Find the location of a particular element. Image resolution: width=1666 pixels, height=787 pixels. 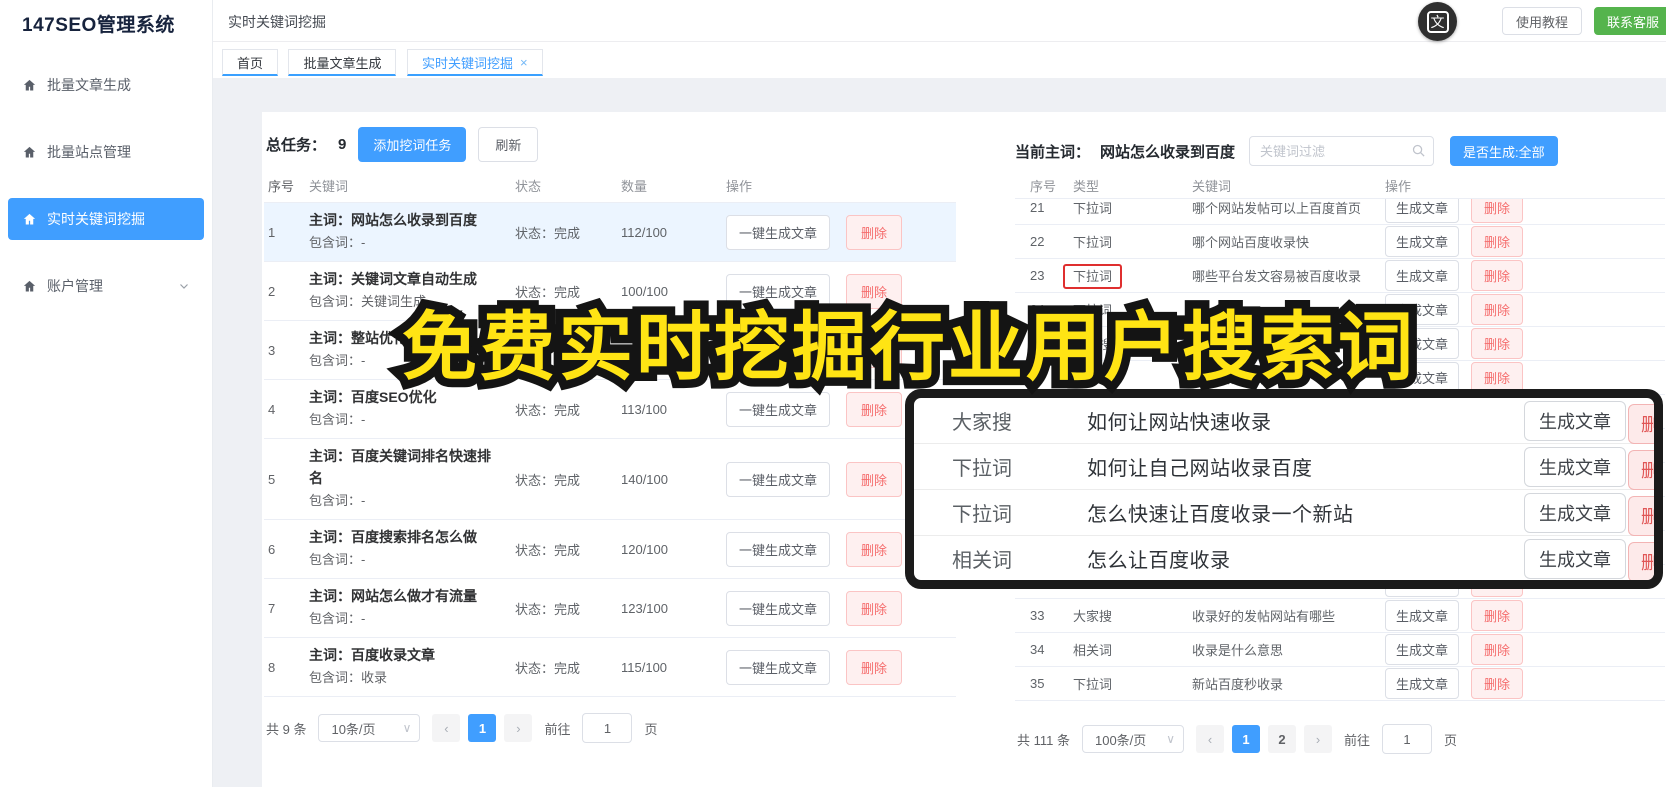

task-keyword-cell: 主词：整站优化 包含词：- is located at coordinates (412, 350).